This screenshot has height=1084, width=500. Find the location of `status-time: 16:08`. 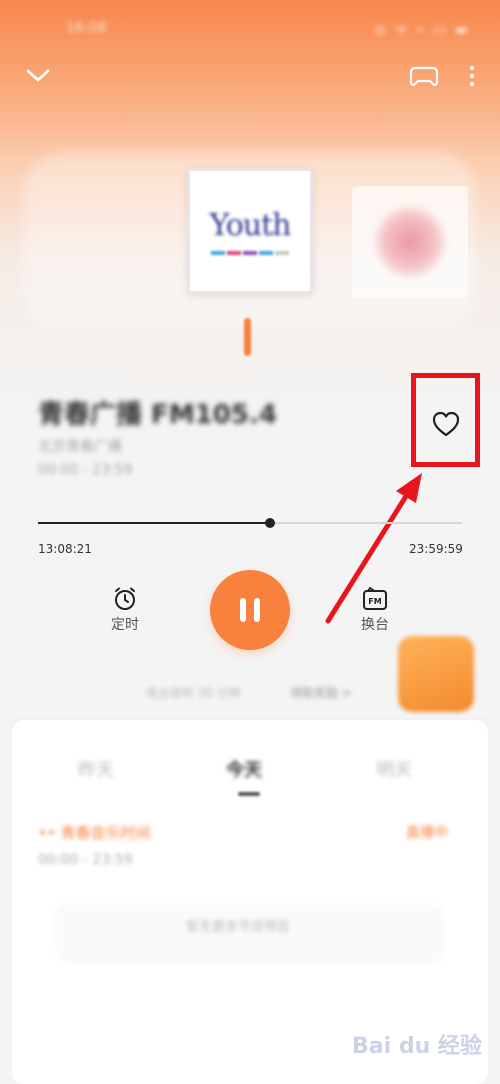

status-time: 16:08 is located at coordinates (86, 28).